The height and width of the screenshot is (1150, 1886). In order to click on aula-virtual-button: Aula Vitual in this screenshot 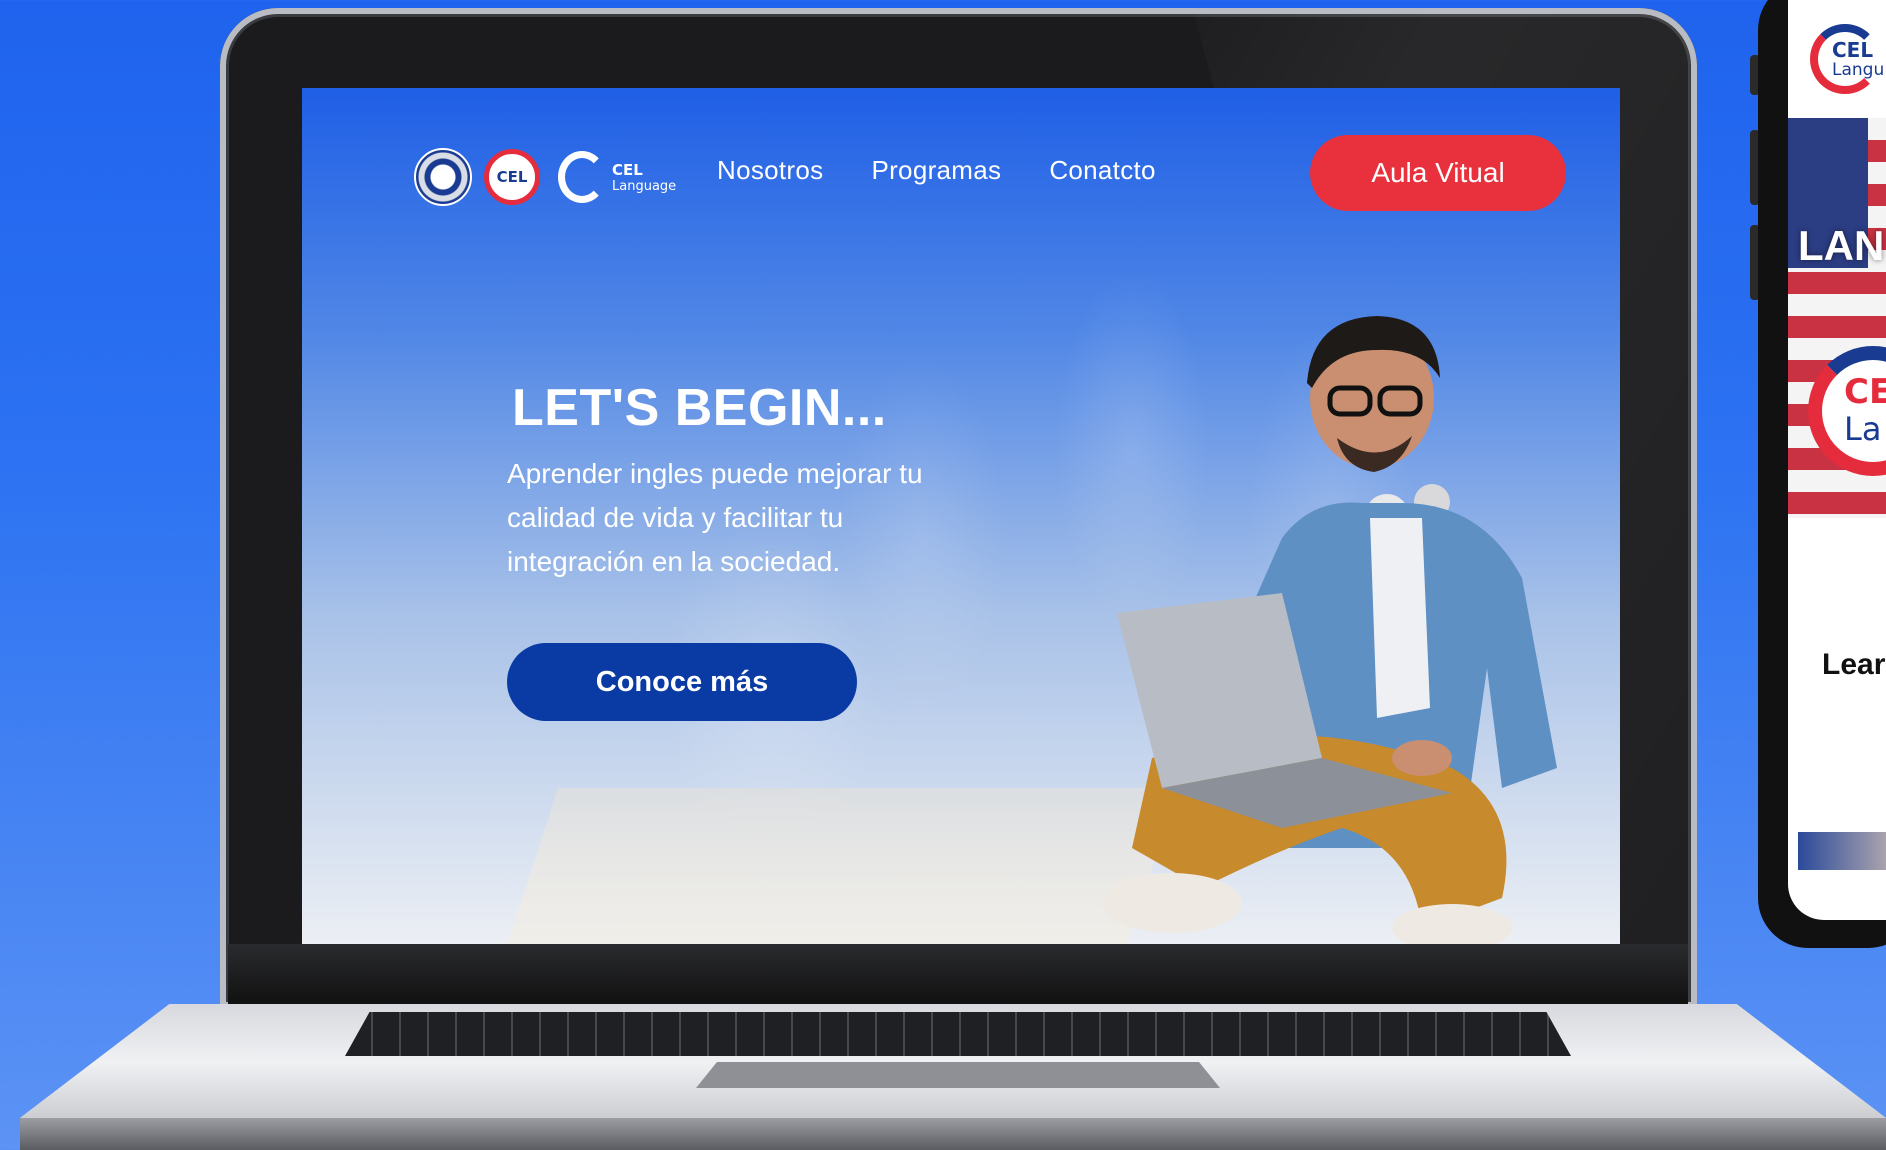, I will do `click(1438, 173)`.